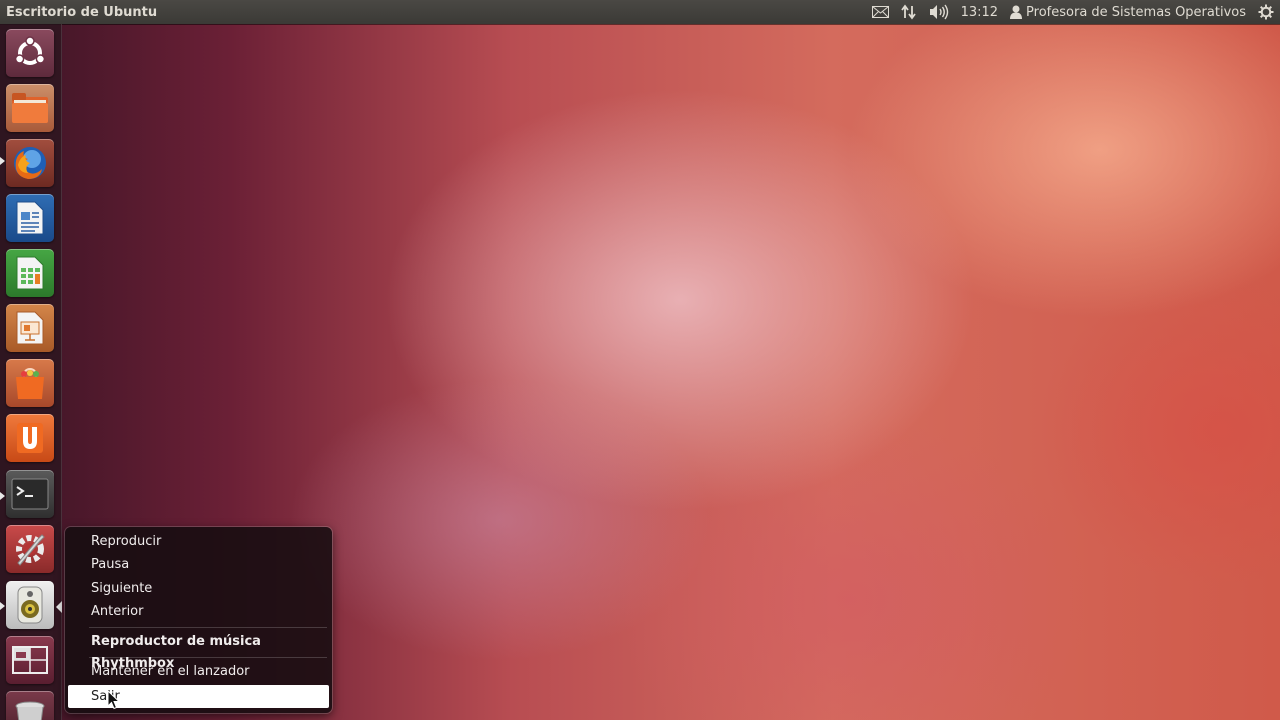 Image resolution: width=1280 pixels, height=720 pixels. I want to click on session-gear-icon, so click(1266, 12).